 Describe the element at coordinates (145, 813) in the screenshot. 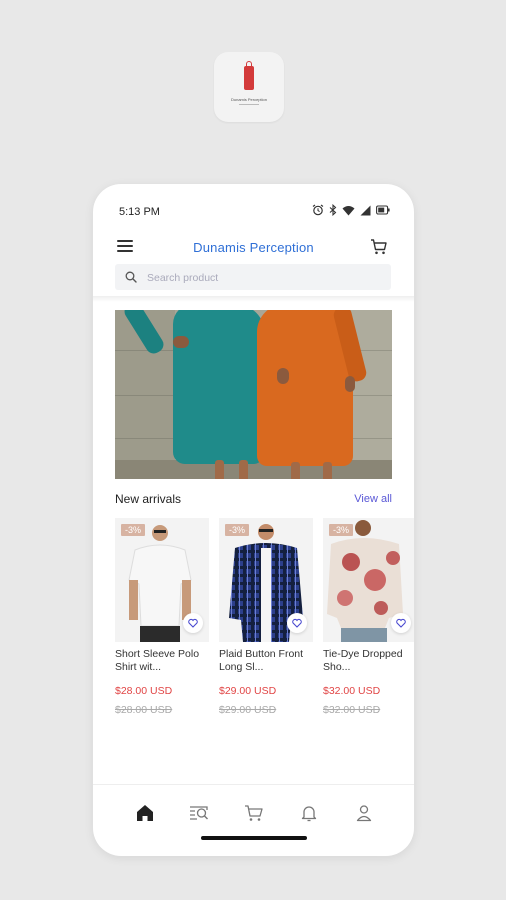

I see `home-icon` at that location.